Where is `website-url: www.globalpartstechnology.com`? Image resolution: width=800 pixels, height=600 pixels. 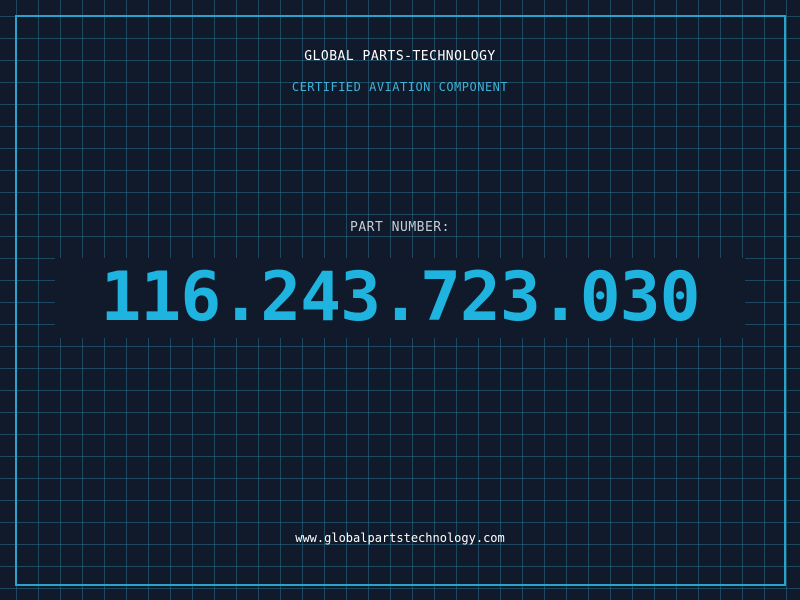
website-url: www.globalpartstechnology.com is located at coordinates (400, 538).